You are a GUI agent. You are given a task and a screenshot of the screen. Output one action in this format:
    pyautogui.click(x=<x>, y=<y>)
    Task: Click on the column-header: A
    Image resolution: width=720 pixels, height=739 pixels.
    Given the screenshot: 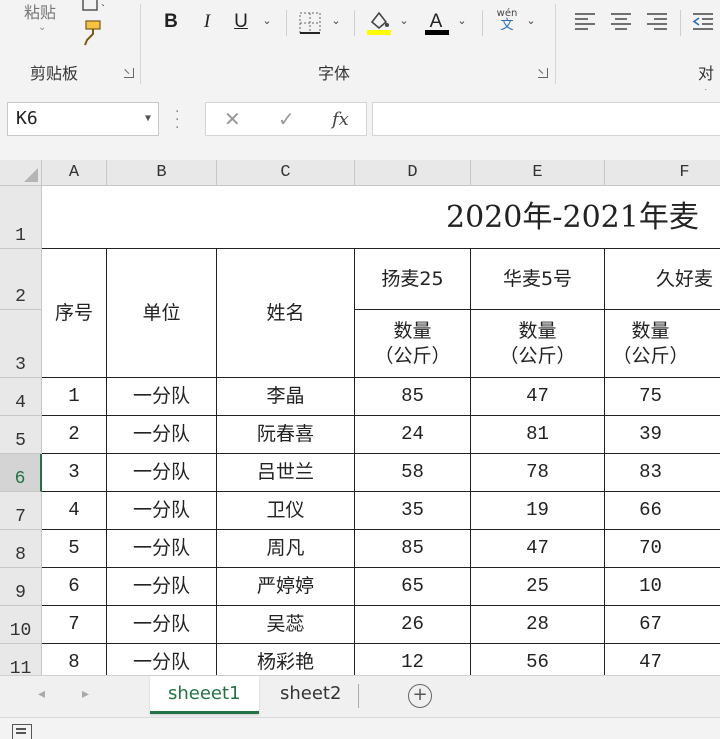 What is the action you would take?
    pyautogui.click(x=74, y=173)
    